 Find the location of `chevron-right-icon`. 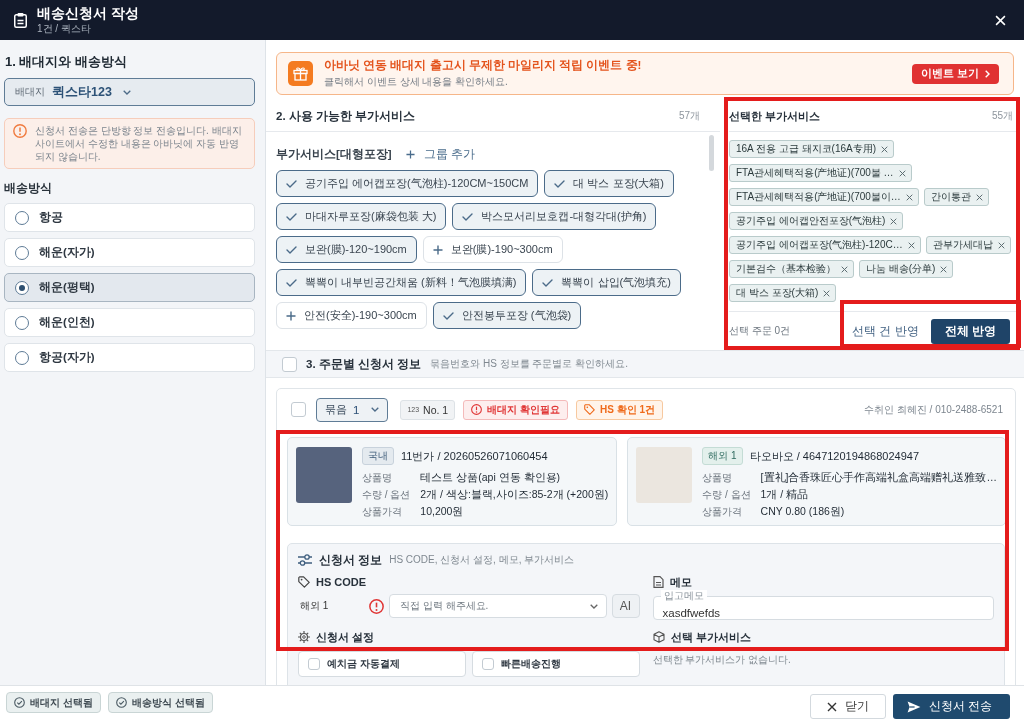

chevron-right-icon is located at coordinates (987, 73).